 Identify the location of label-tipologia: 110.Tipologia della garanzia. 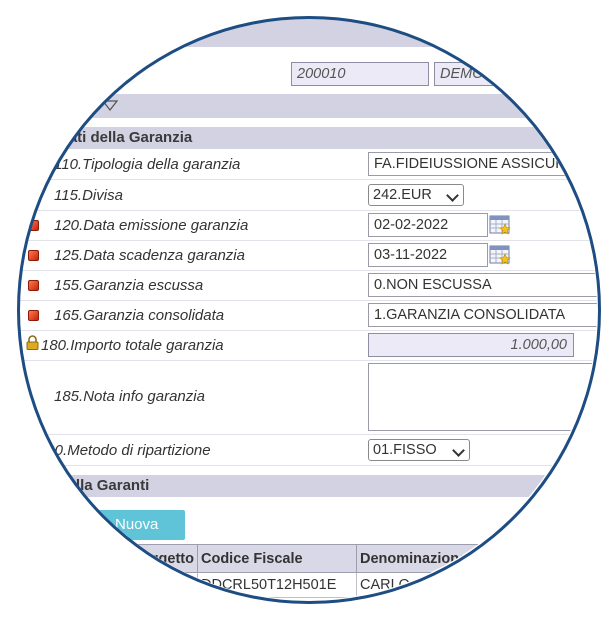
(147, 164).